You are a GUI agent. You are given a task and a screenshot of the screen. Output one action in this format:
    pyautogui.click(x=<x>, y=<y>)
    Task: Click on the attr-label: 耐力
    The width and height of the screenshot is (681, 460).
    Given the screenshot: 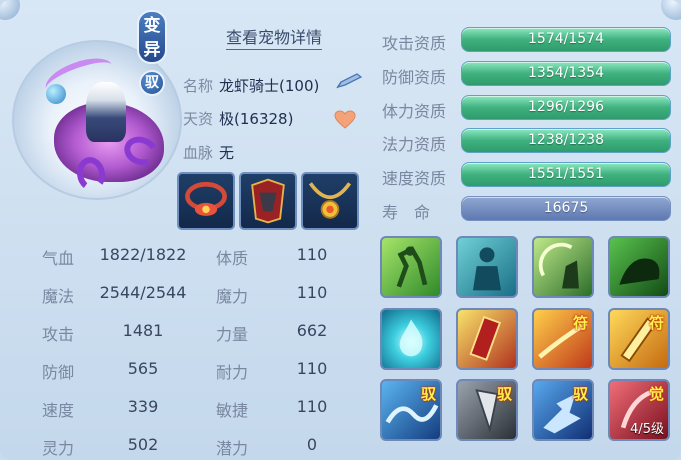 What is the action you would take?
    pyautogui.click(x=232, y=372)
    